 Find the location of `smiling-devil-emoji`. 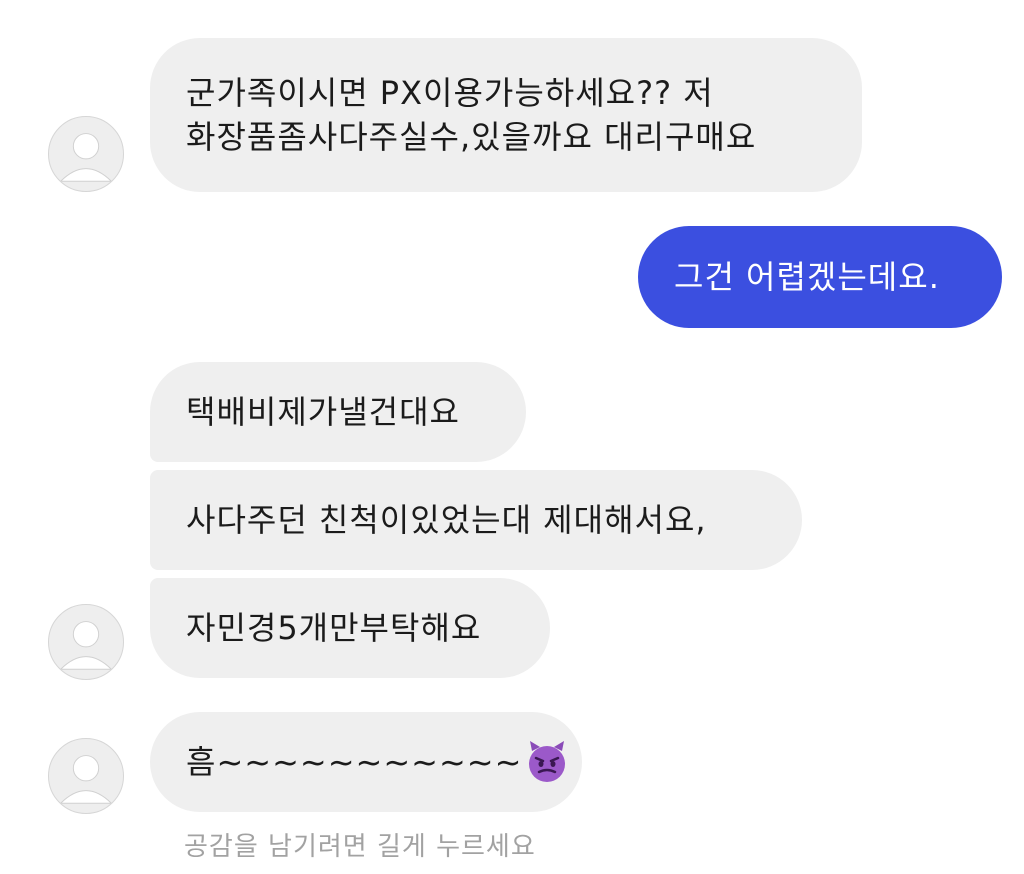

smiling-devil-emoji is located at coordinates (547, 762).